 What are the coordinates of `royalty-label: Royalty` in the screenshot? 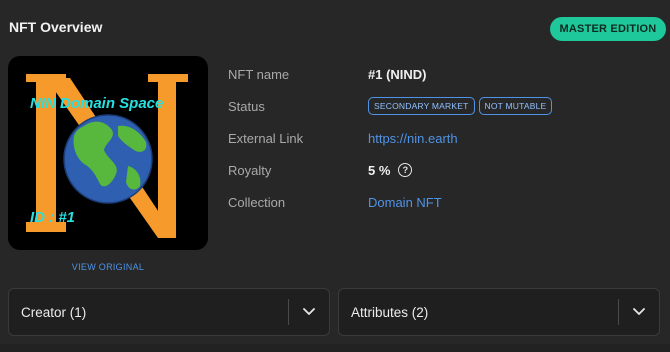 It's located at (250, 170).